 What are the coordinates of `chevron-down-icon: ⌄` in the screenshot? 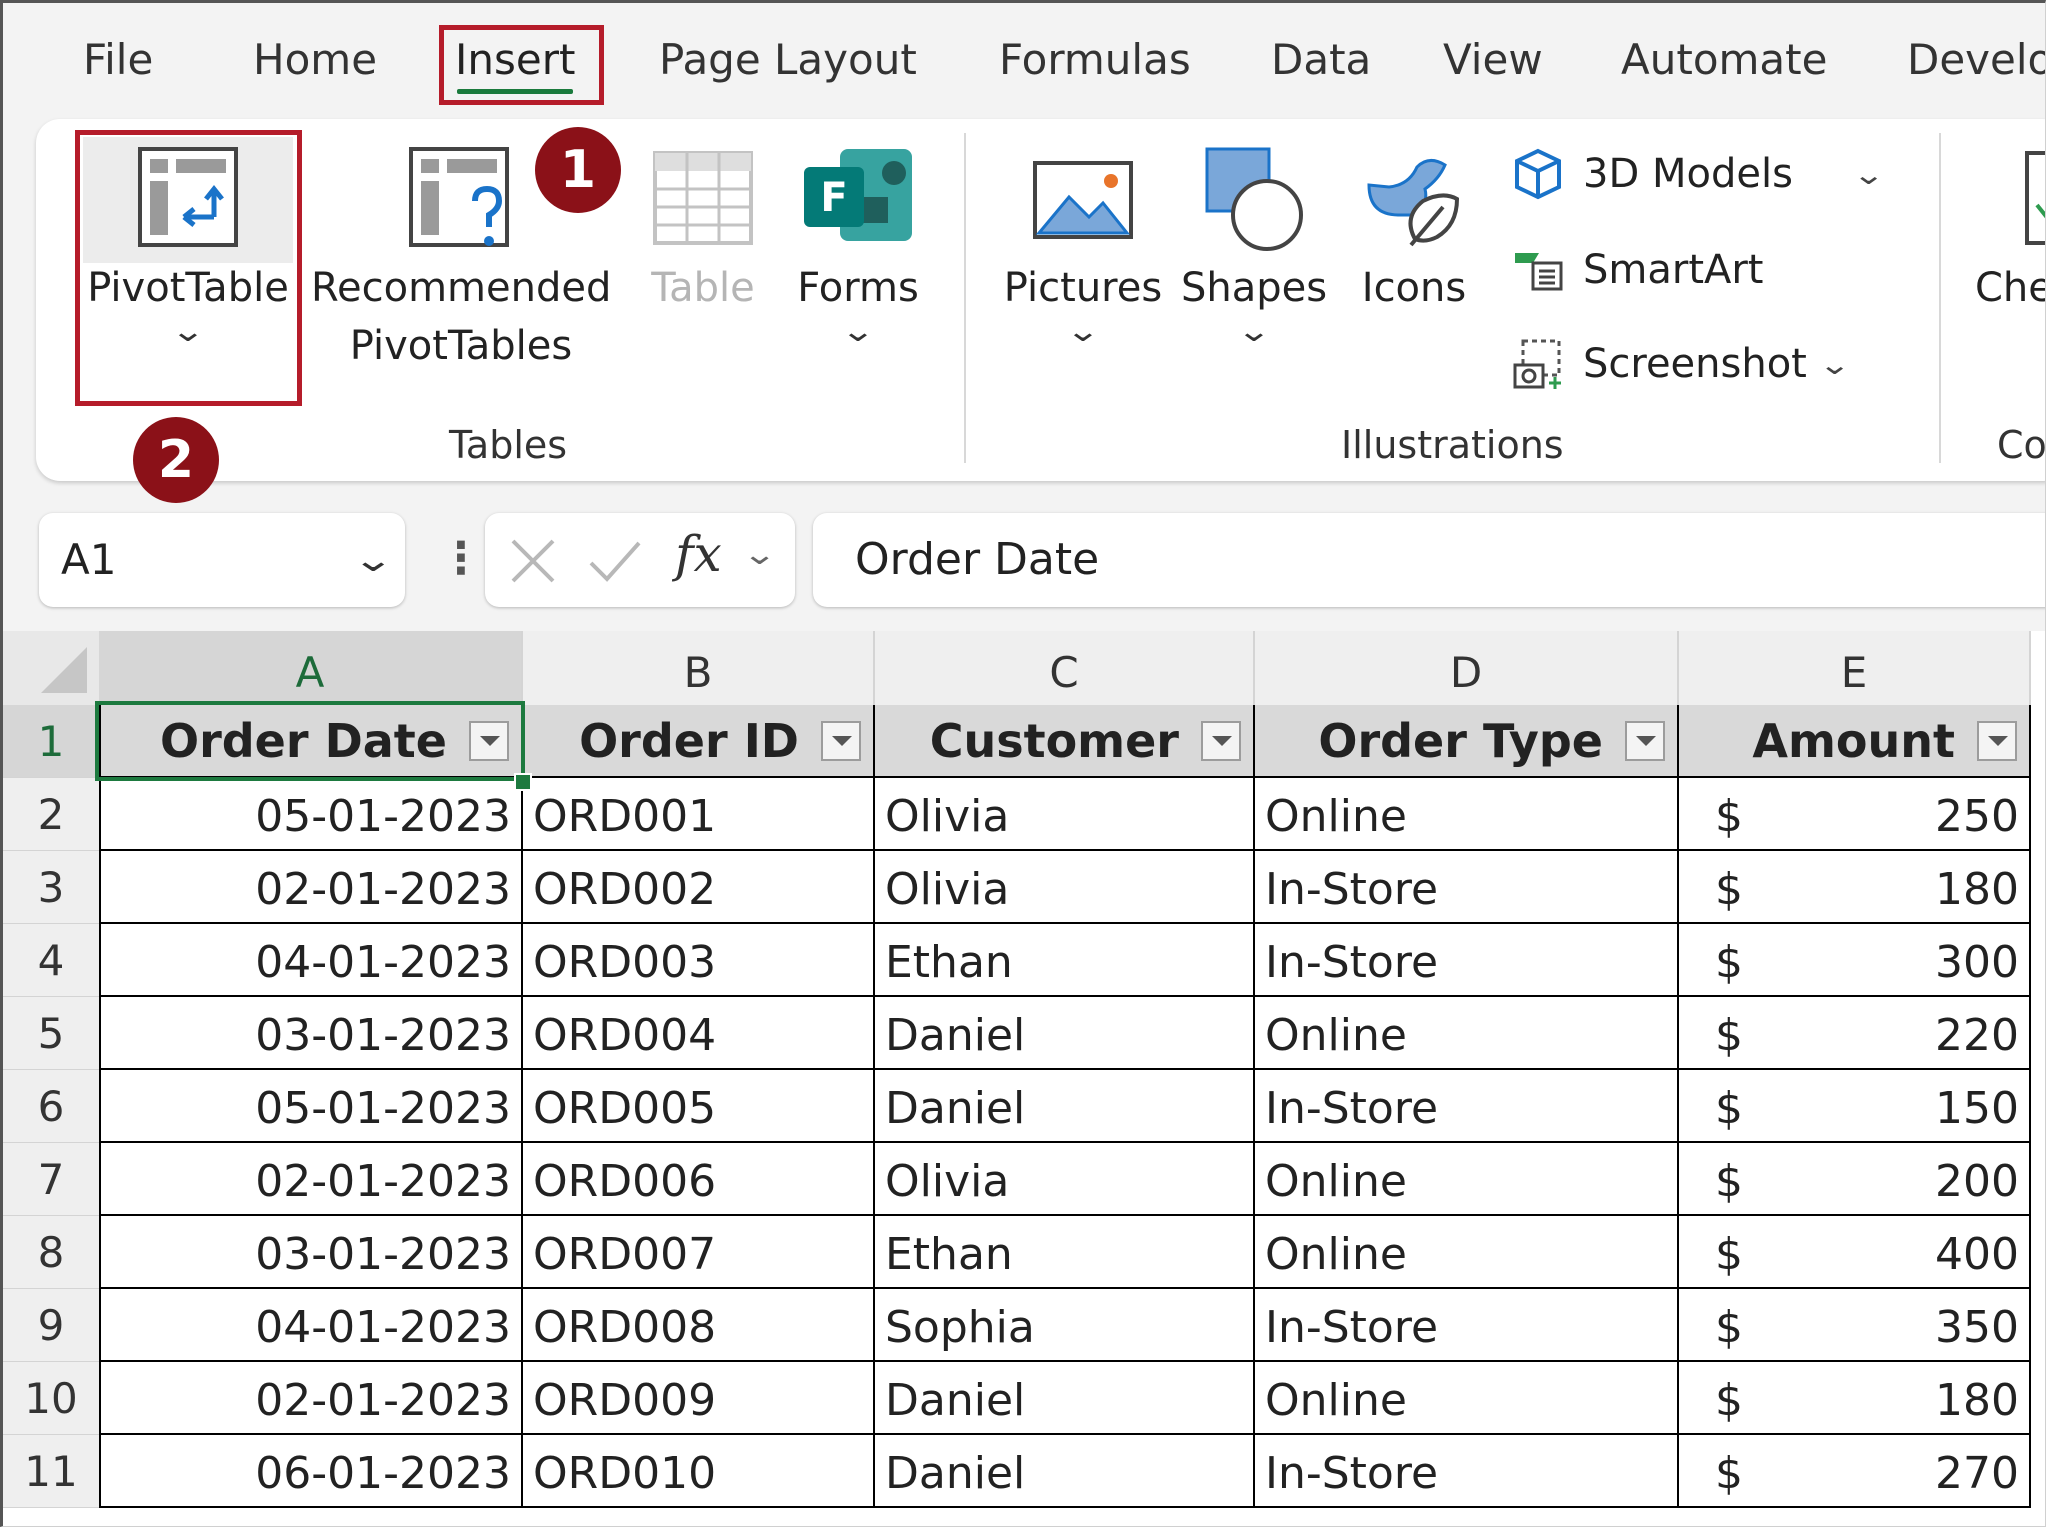 It's located at (759, 554).